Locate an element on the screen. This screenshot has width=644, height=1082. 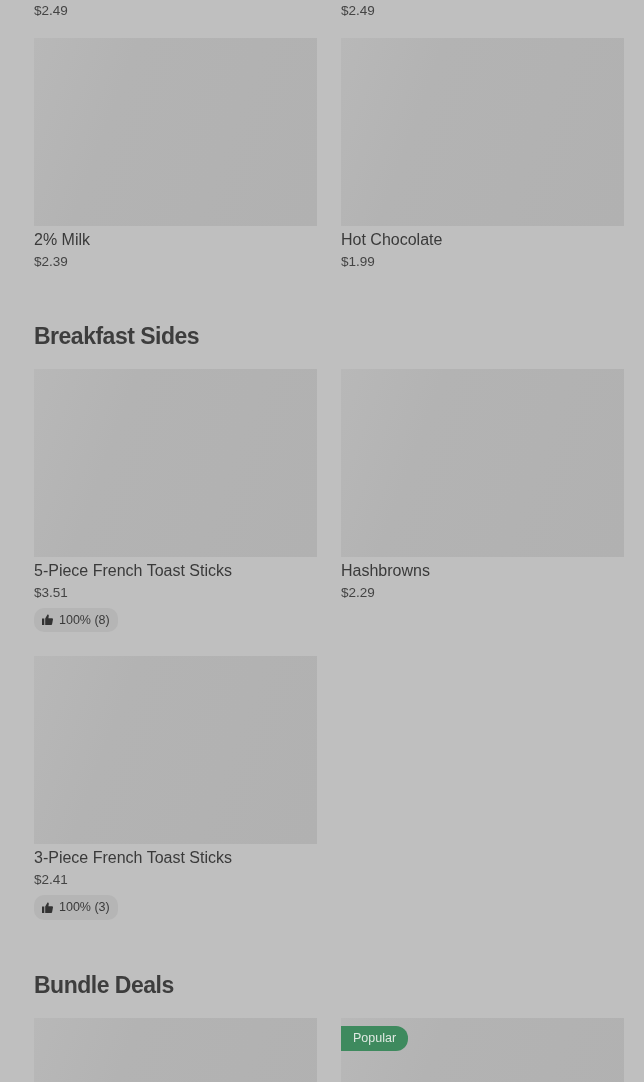
rating-text: 100% (8) is located at coordinates (84, 620).